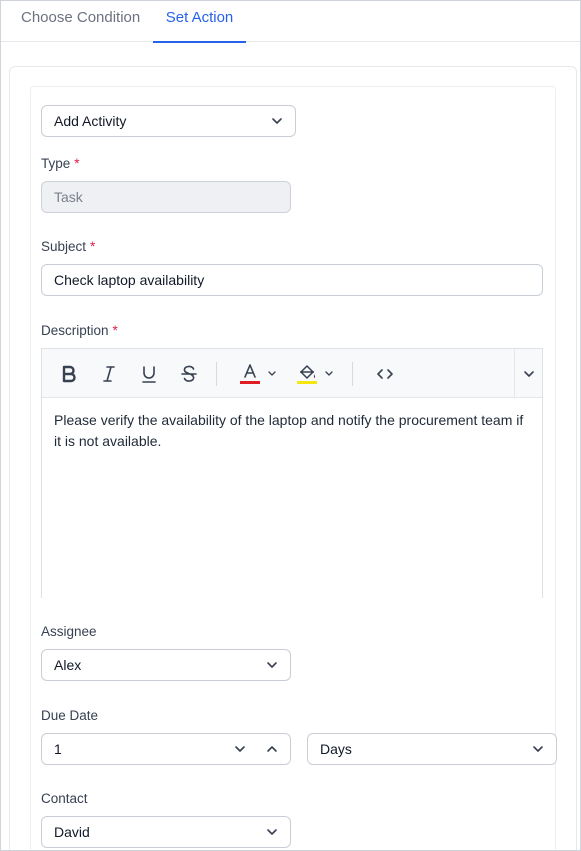 This screenshot has width=581, height=851. I want to click on assignee-label: Assignee, so click(69, 631).